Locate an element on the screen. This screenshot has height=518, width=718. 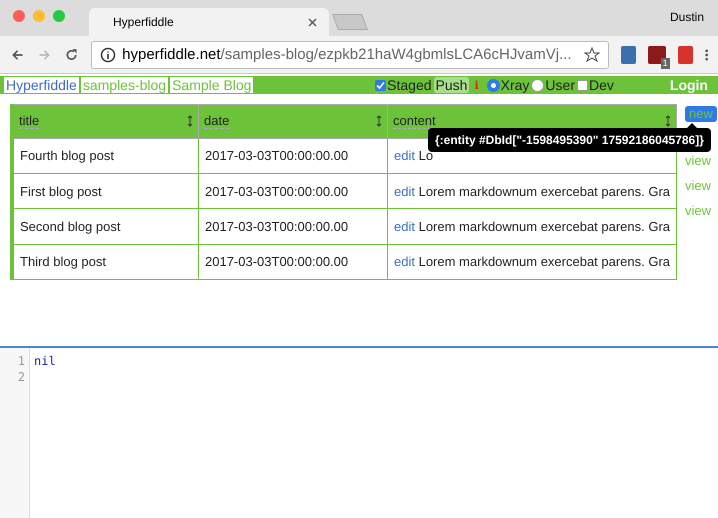
info-icon is located at coordinates (108, 54).